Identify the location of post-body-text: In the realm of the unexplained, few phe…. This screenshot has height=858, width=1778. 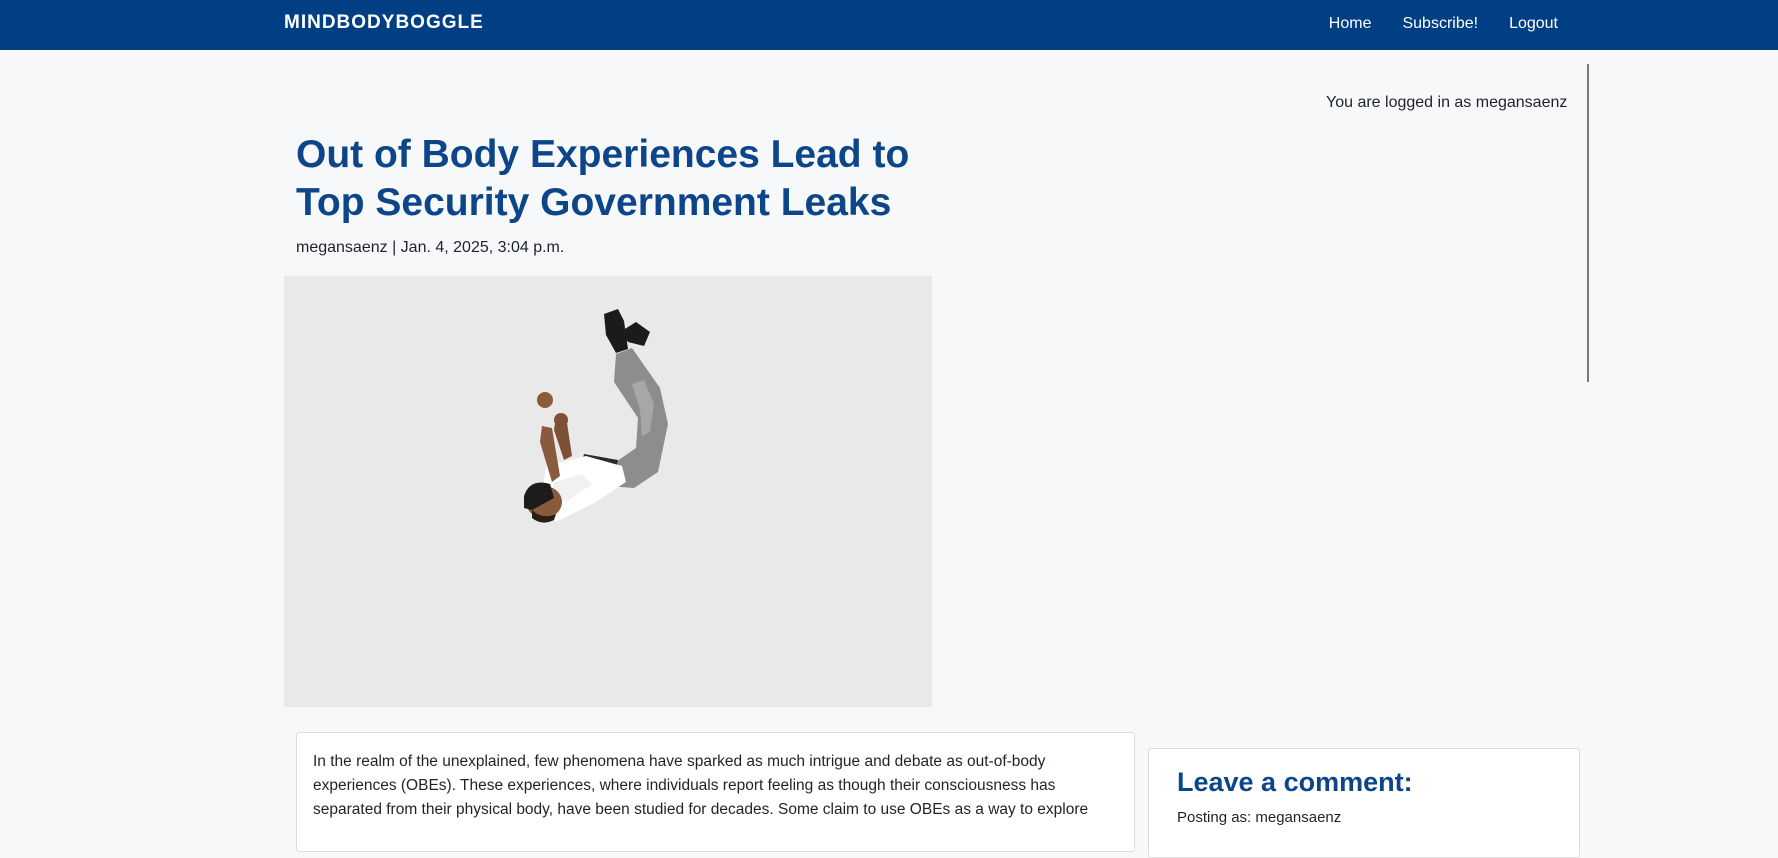
(701, 785).